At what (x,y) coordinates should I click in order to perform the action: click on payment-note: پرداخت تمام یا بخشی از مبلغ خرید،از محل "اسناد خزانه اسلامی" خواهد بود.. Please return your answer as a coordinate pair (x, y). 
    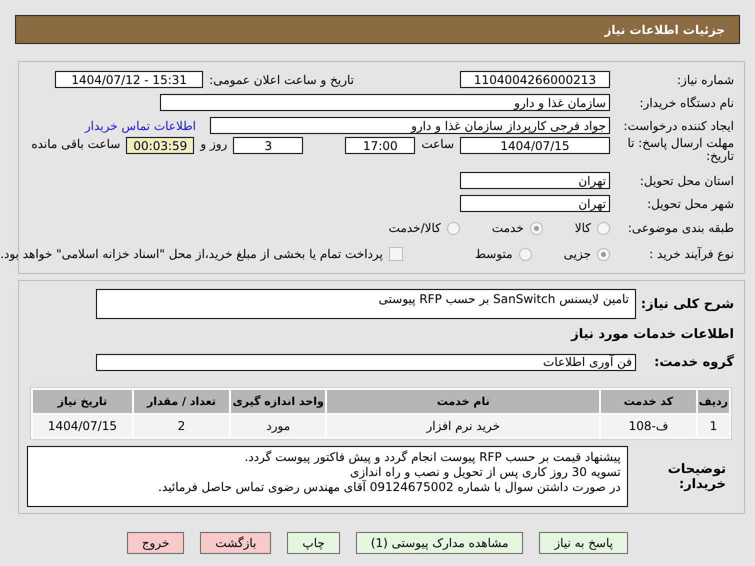
    Looking at the image, I should click on (191, 254).